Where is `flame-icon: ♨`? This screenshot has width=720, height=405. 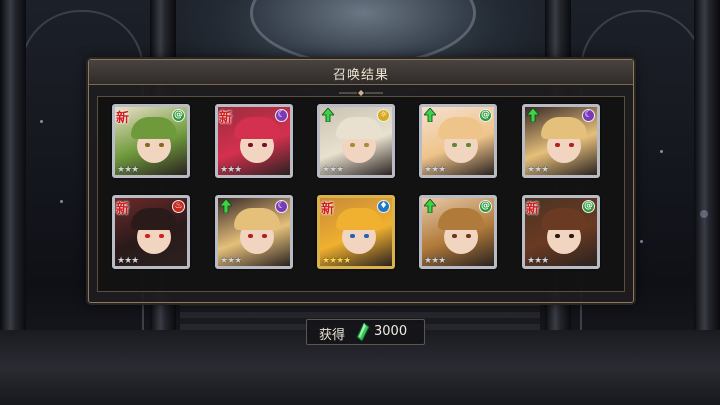
flame-icon: ♨ is located at coordinates (178, 206).